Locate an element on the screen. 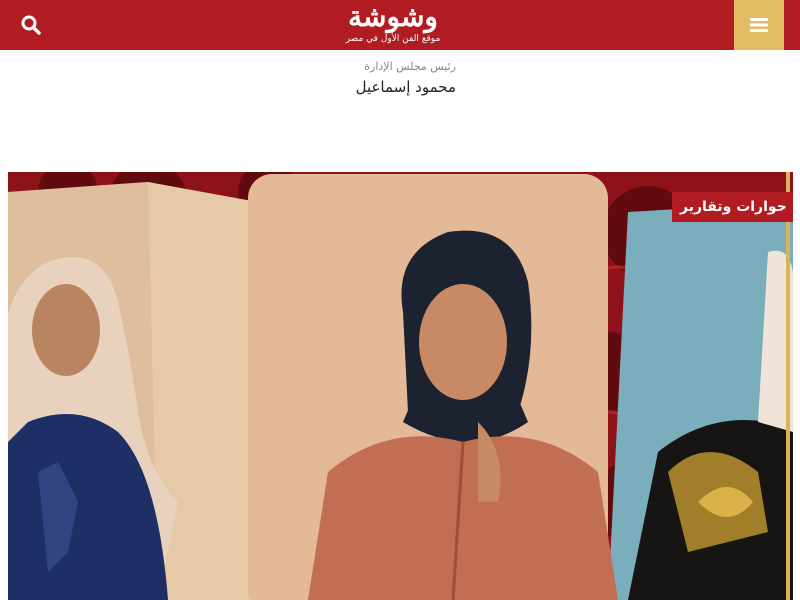  logo-tagline: موقع الفن الأول في مصر is located at coordinates (393, 39).